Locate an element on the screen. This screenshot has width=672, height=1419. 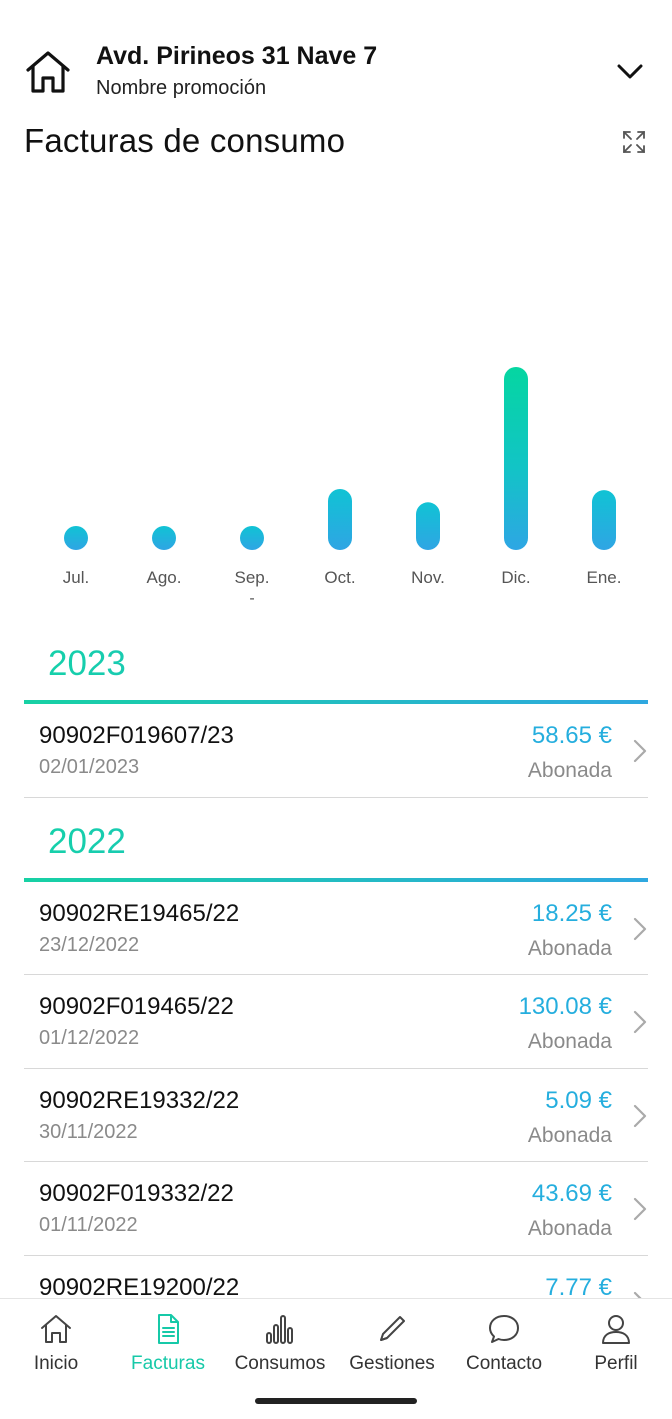
invoice-date: 01/11/2022 is located at coordinates (88, 1225).